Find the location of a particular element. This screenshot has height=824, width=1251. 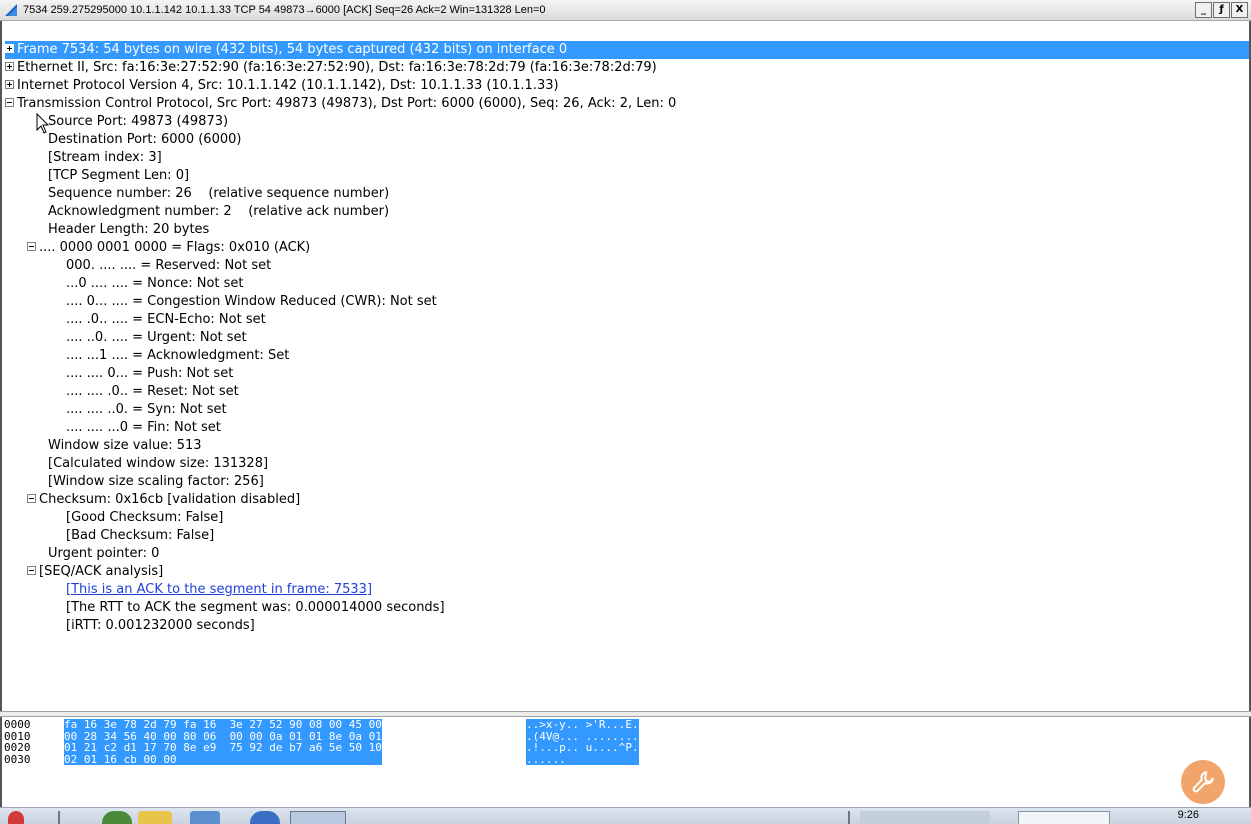

tree-item-flag-nonce: ...0 .... .... = Nonce: Not set is located at coordinates (155, 284).